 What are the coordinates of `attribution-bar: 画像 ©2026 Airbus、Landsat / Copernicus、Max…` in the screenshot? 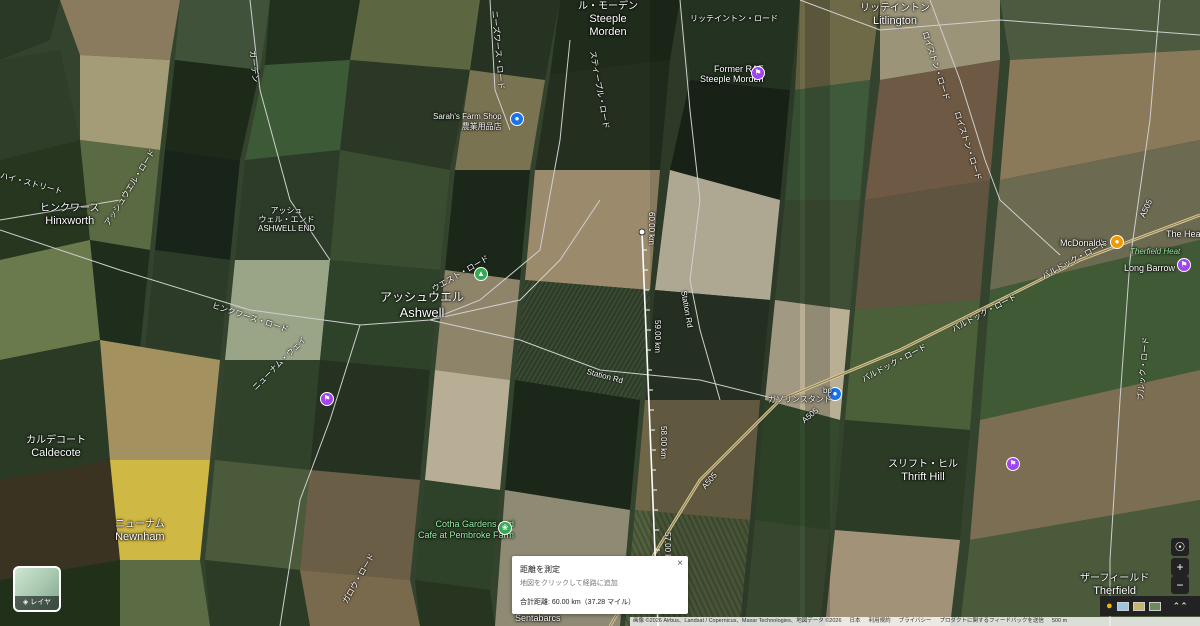 It's located at (915, 621).